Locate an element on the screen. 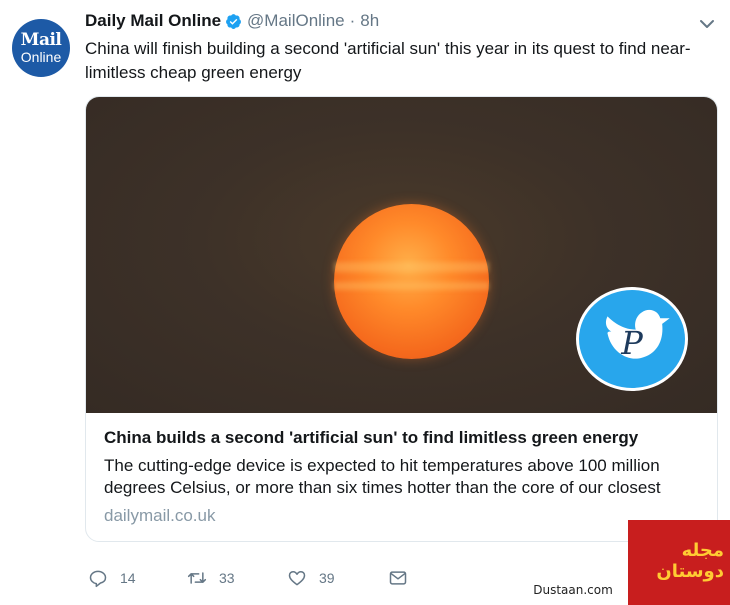 The height and width of the screenshot is (605, 730). verified-badge-icon is located at coordinates (233, 21).